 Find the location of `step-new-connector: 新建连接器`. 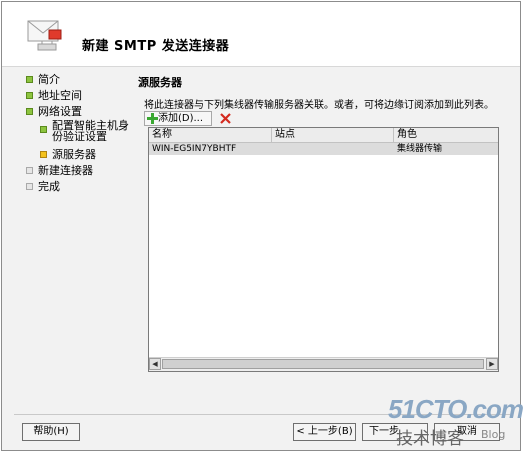

step-new-connector: 新建连接器 is located at coordinates (80, 170).